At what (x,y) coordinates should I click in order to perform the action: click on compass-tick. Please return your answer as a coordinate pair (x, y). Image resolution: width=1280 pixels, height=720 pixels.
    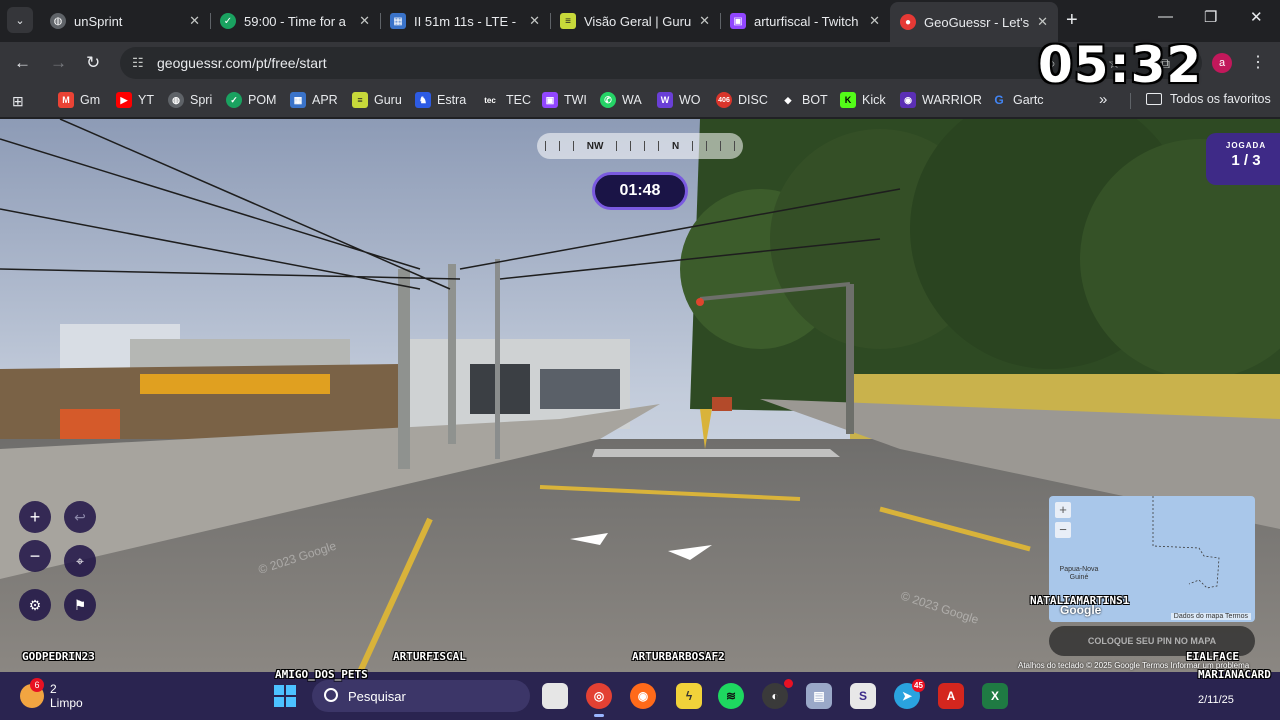
    Looking at the image, I should click on (559, 146).